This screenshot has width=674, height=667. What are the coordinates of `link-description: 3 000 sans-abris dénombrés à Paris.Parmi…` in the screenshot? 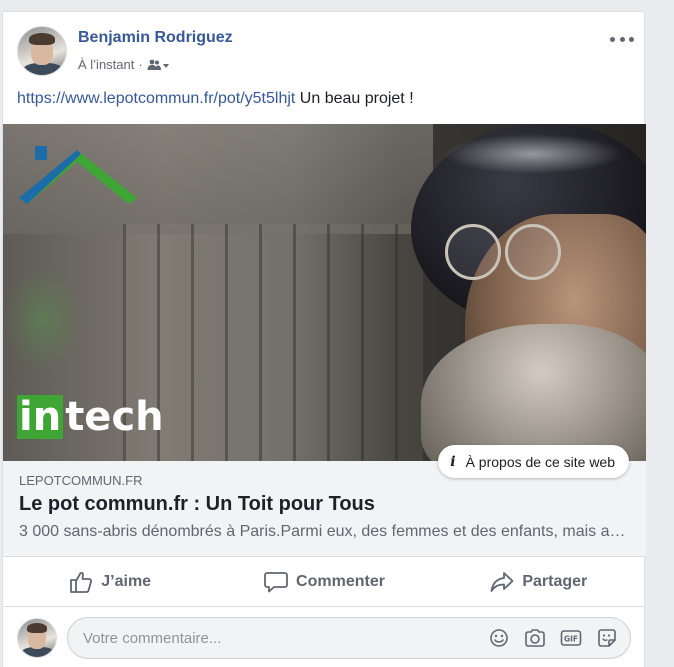 It's located at (325, 531).